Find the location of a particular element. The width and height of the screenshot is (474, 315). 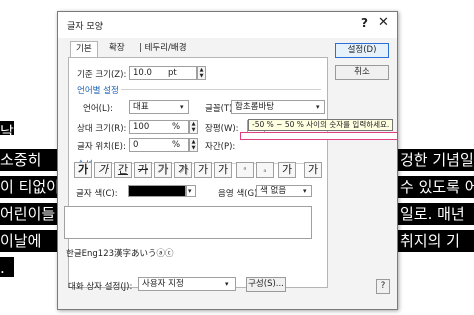

color-label: 글자 색(C): is located at coordinates (97, 194).